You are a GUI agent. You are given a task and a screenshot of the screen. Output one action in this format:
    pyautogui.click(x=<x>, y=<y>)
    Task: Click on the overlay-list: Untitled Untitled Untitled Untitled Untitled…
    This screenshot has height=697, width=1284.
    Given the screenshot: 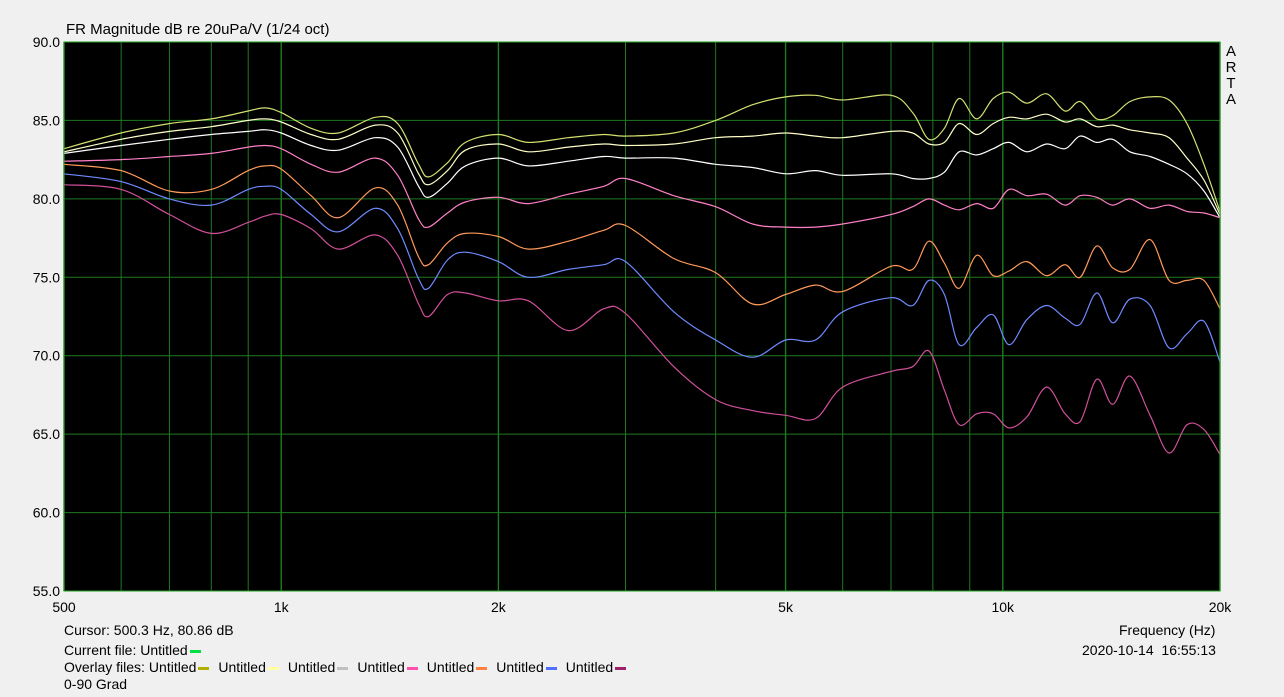 What is the action you would take?
    pyautogui.click(x=392, y=667)
    